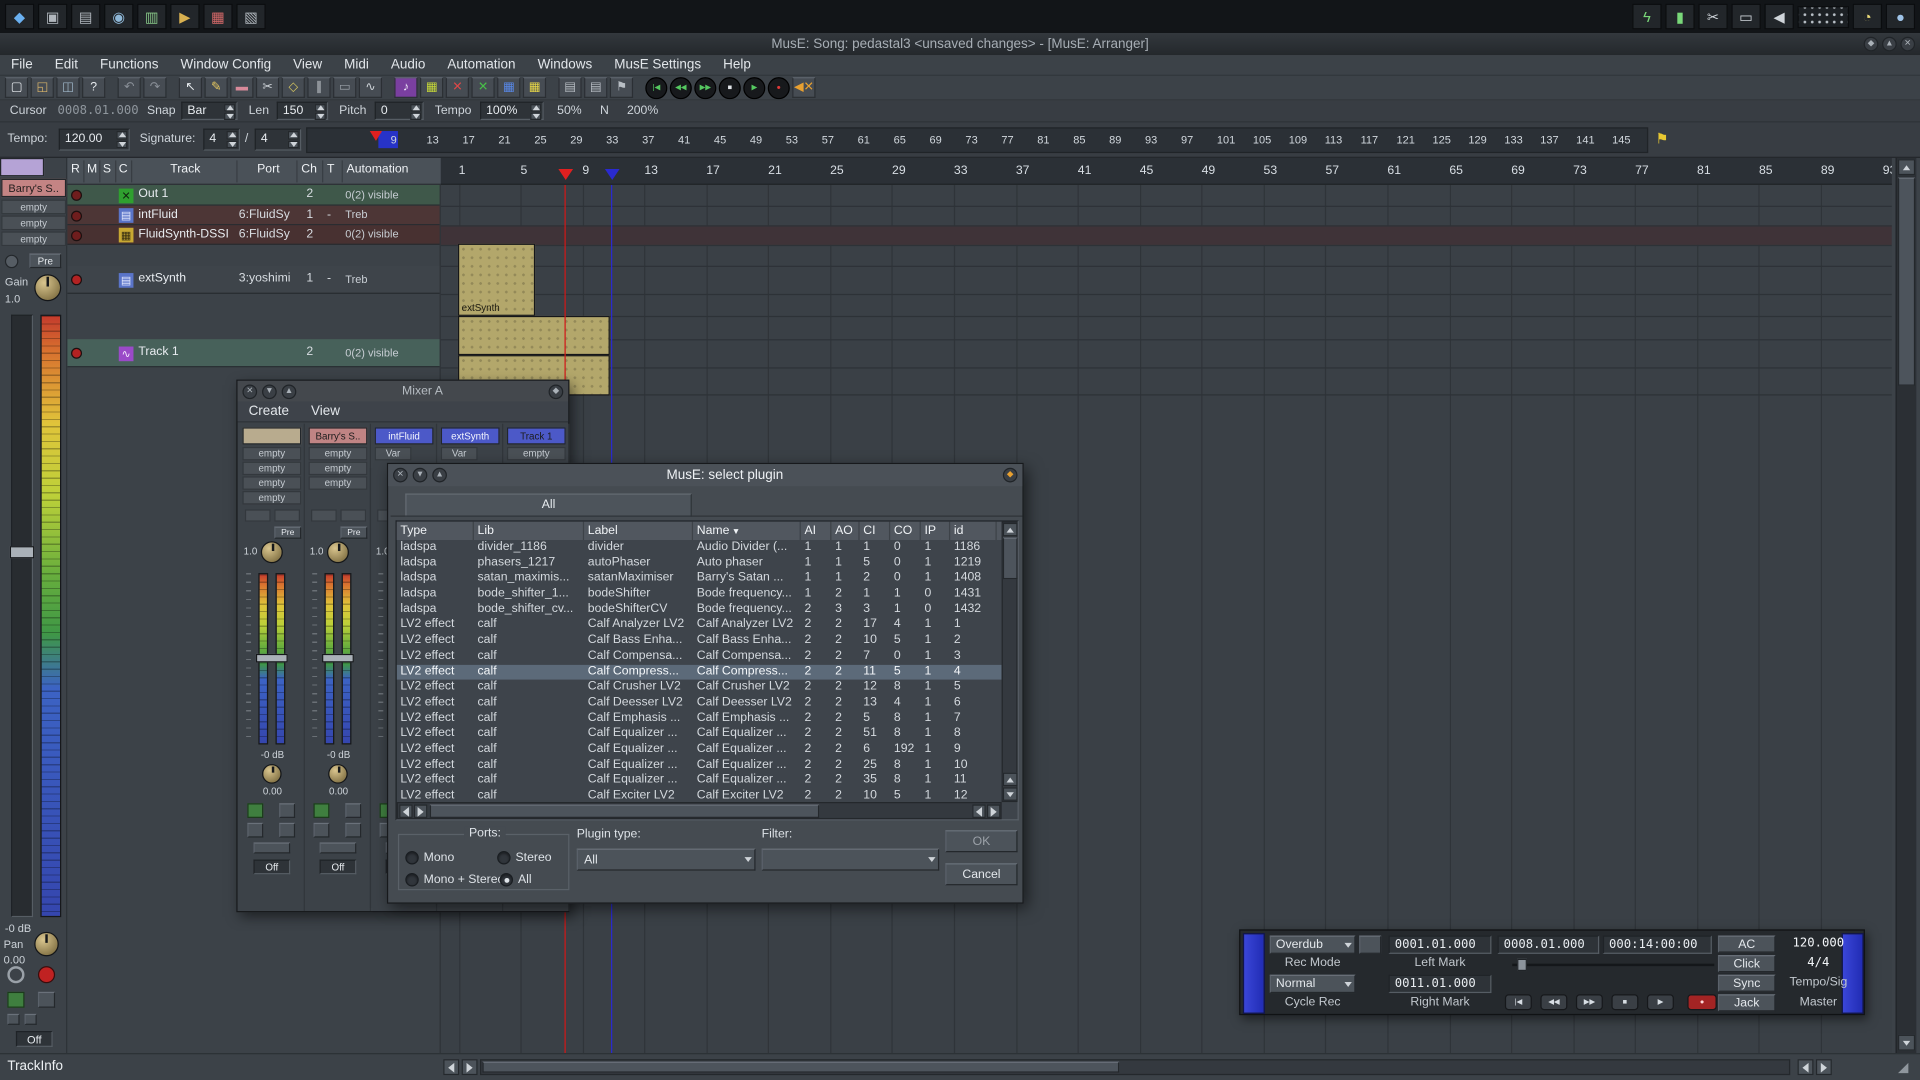 Image resolution: width=1920 pixels, height=1080 pixels. I want to click on strip-name: Barry's S.., so click(338, 436).